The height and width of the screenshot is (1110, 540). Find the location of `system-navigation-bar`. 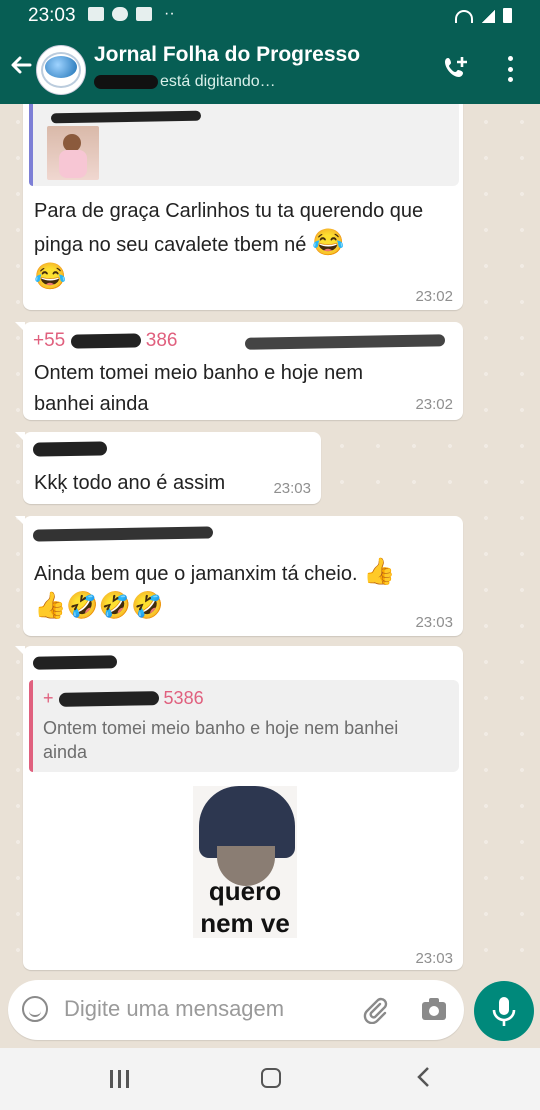

system-navigation-bar is located at coordinates (270, 1079).